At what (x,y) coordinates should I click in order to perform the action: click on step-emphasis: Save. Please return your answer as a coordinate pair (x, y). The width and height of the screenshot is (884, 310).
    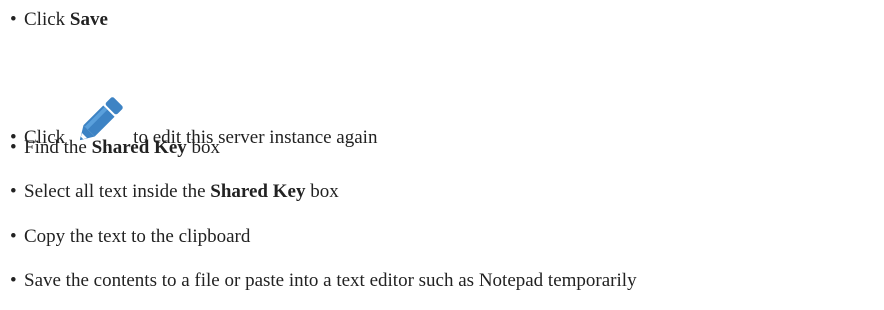
    Looking at the image, I should click on (88, 19).